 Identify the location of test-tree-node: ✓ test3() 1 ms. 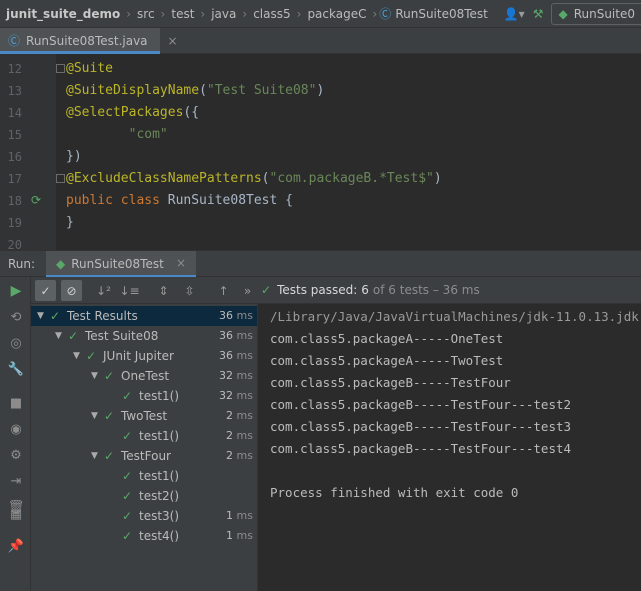
(144, 516).